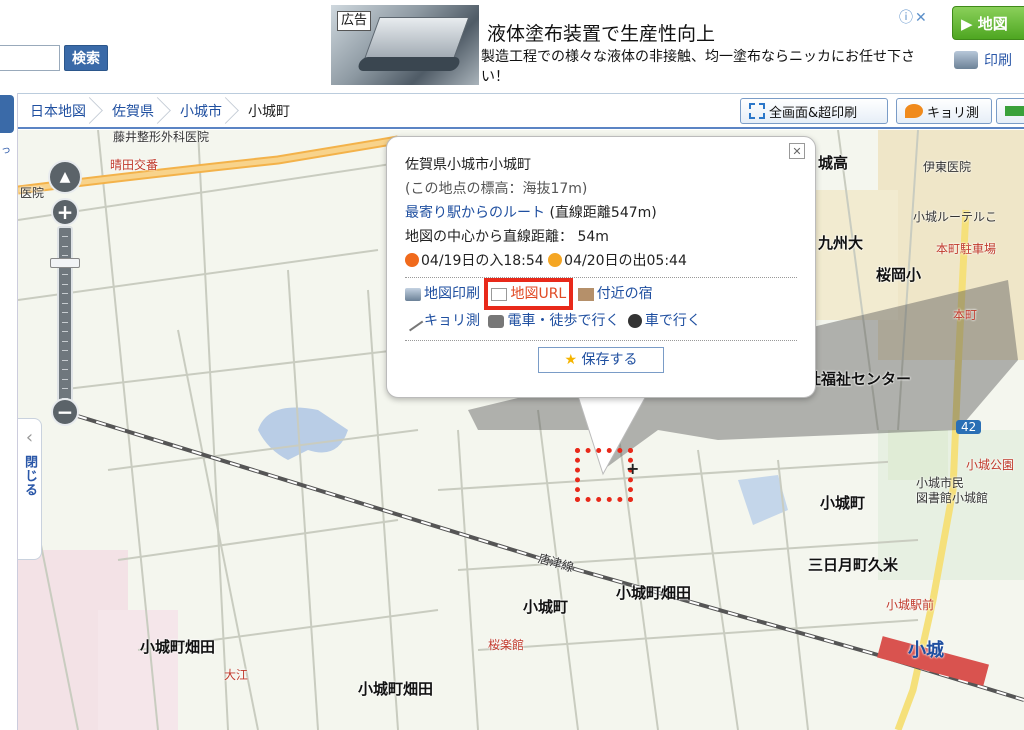  Describe the element at coordinates (499, 294) in the screenshot. I see `mail-icon` at that location.